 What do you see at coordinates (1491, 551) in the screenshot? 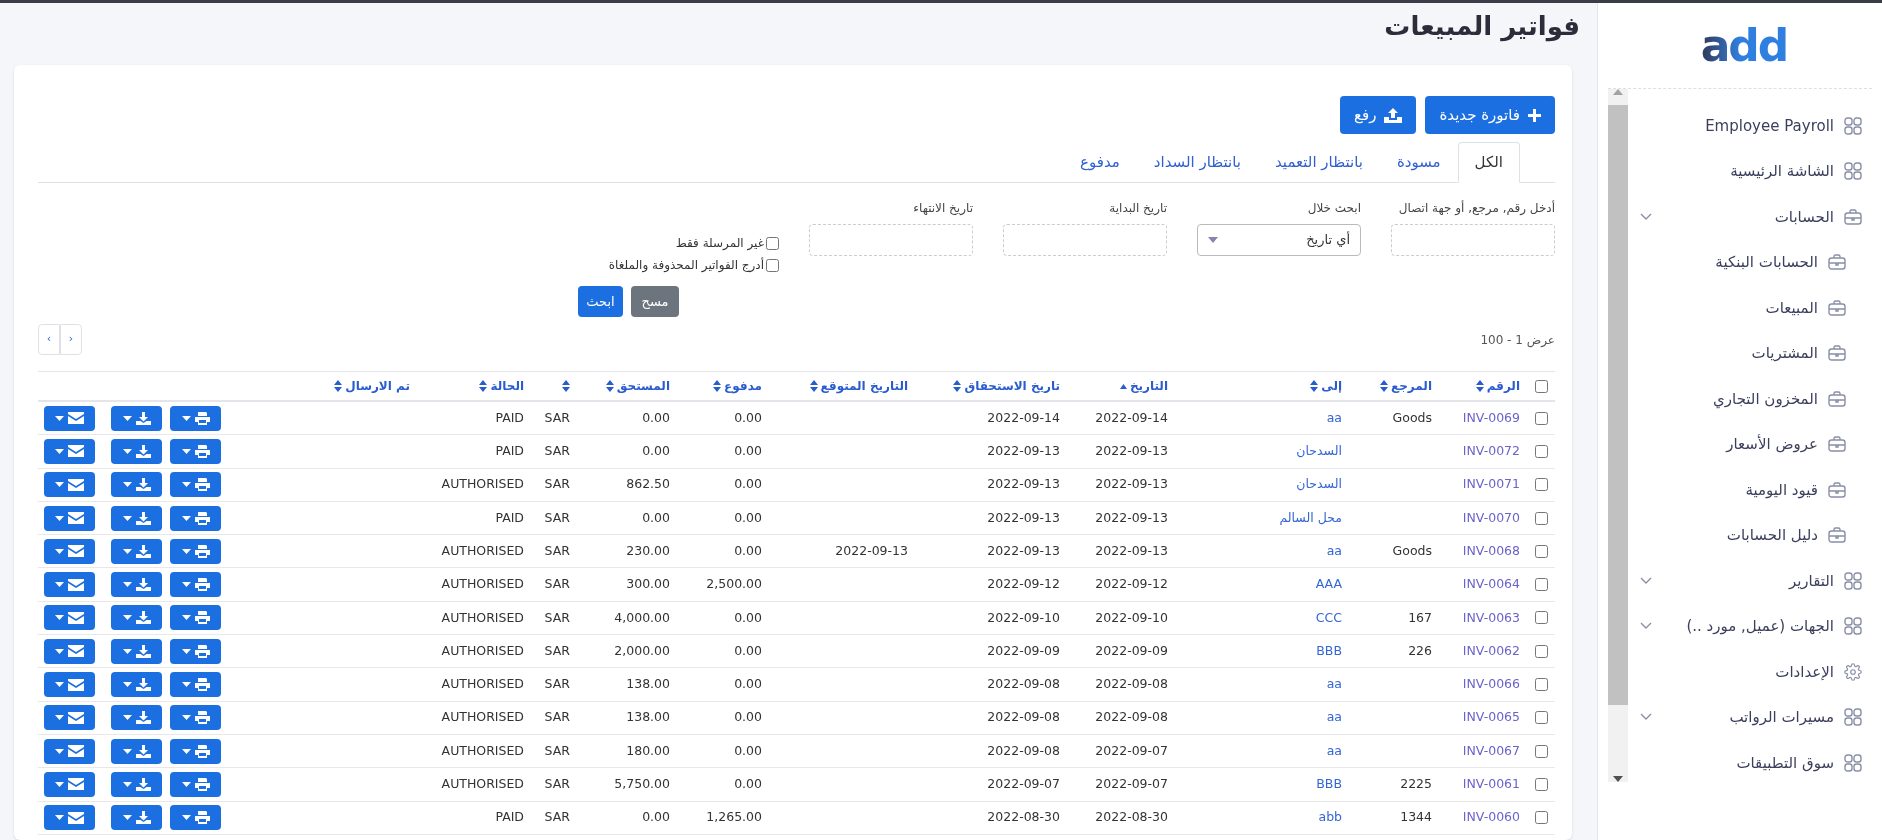
I see `invoice-link: INV-0068` at bounding box center [1491, 551].